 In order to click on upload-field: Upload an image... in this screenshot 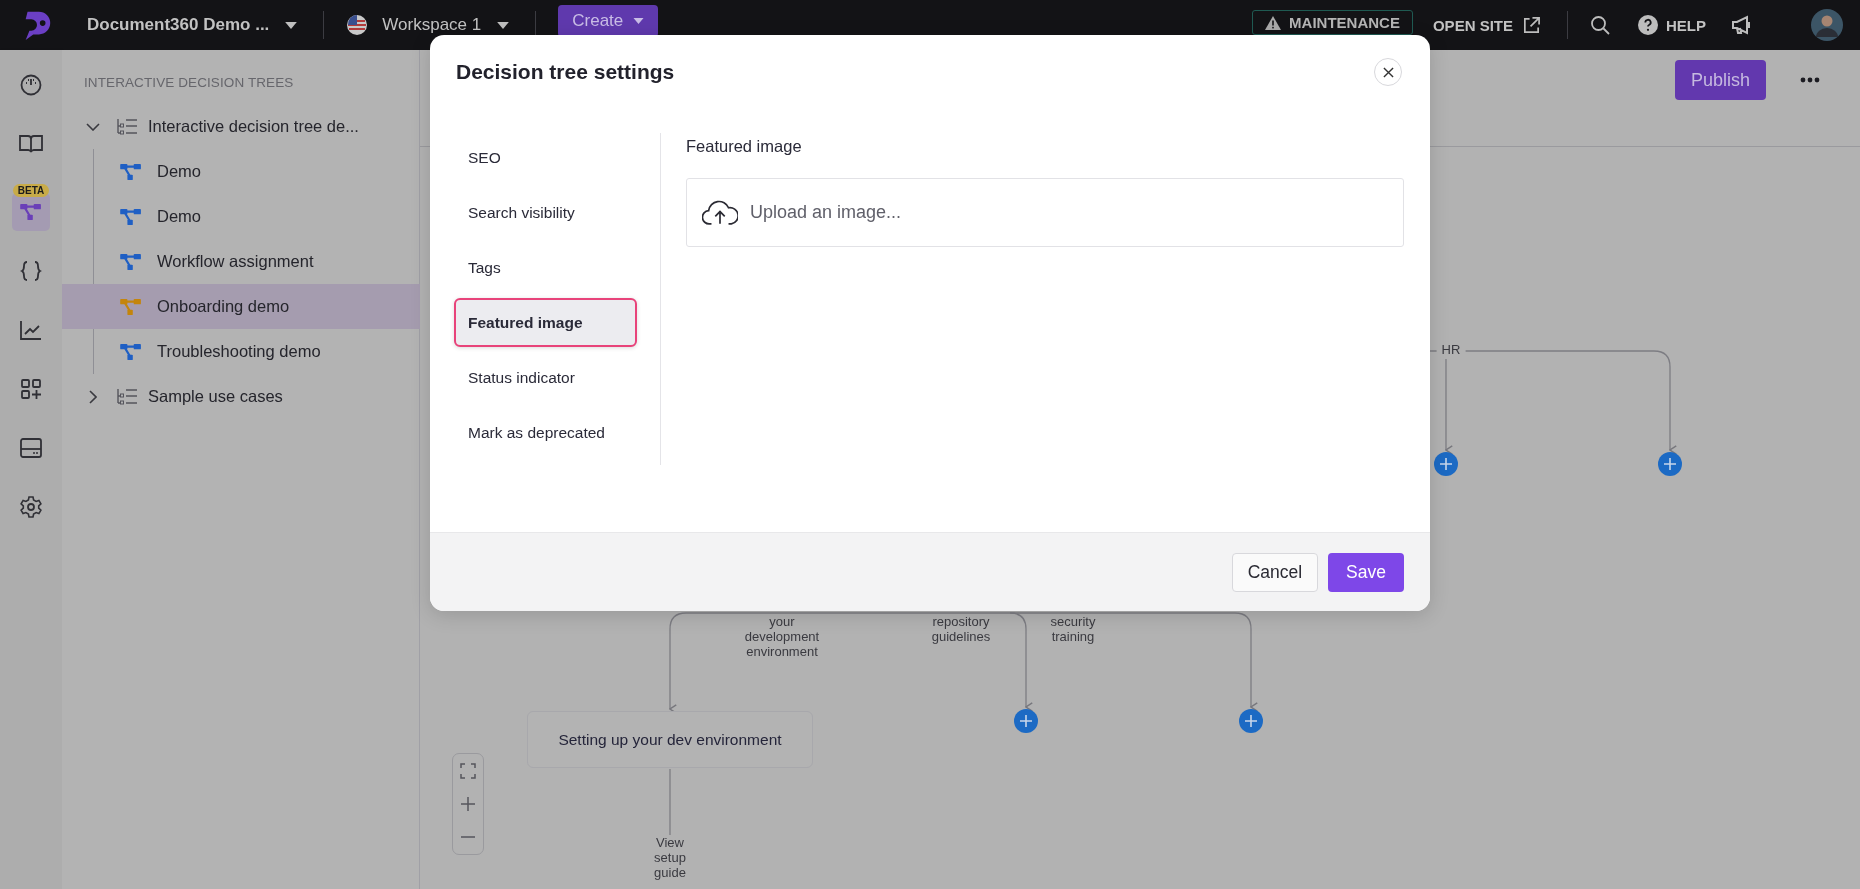, I will do `click(1045, 212)`.